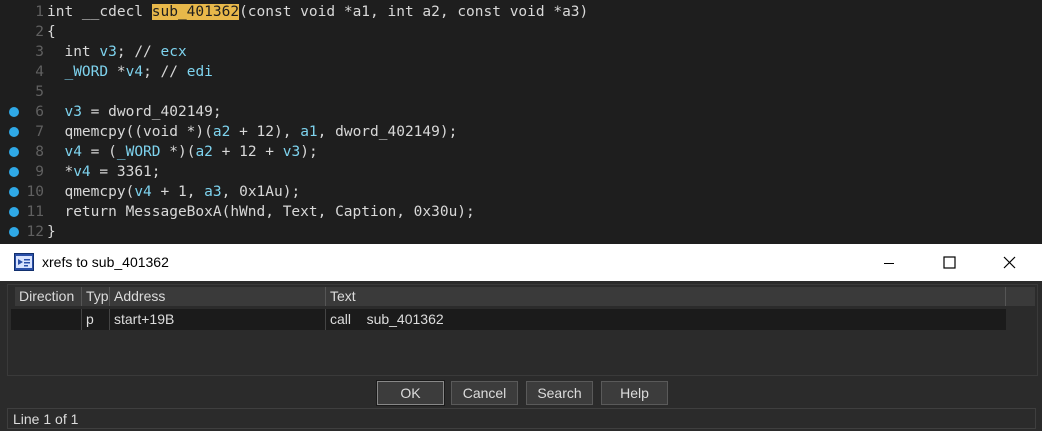  What do you see at coordinates (521, 232) in the screenshot?
I see `code-line: 12}` at bounding box center [521, 232].